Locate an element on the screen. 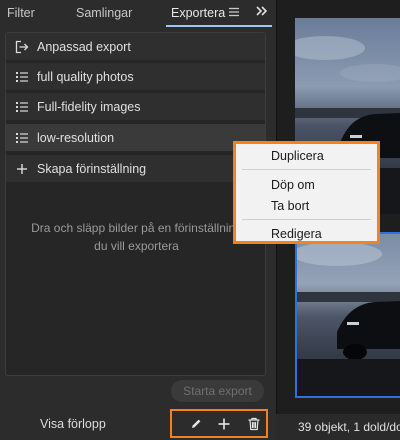 This screenshot has height=440, width=400. start-export-button: Starta export is located at coordinates (217, 391).